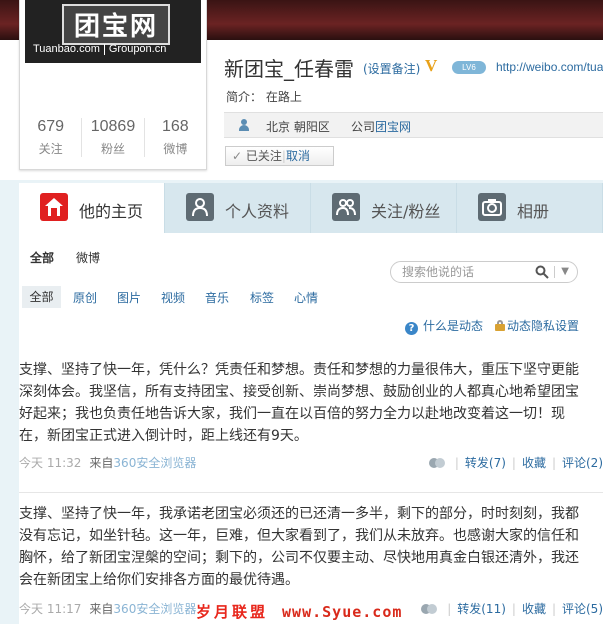  I want to click on stat-followers: 10869 粉丝, so click(113, 137).